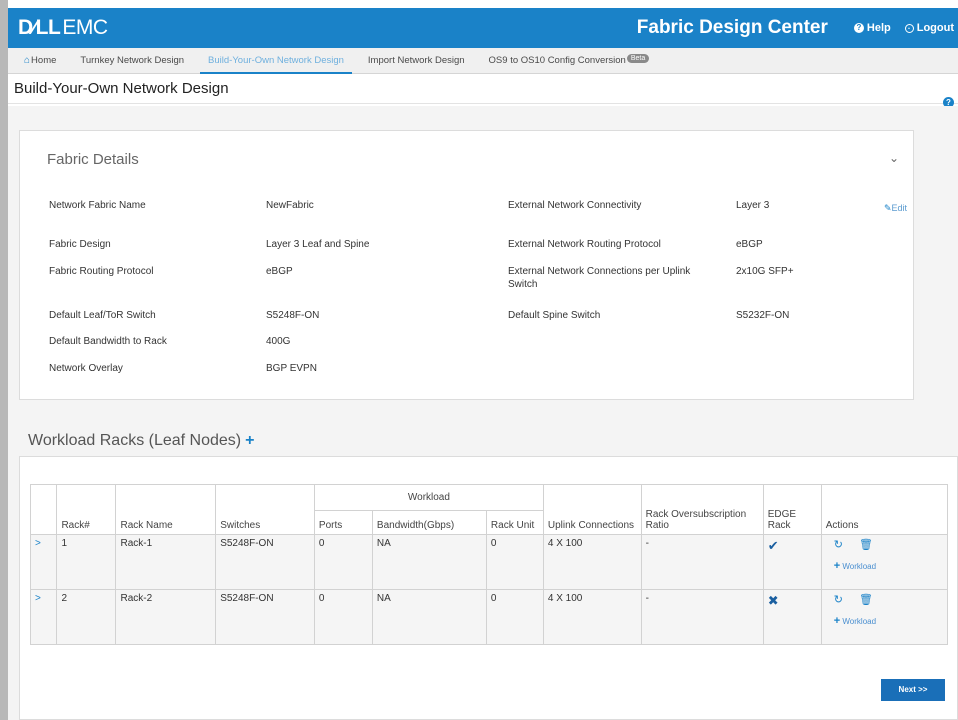  I want to click on col-edge: EDGE Rack, so click(792, 509).